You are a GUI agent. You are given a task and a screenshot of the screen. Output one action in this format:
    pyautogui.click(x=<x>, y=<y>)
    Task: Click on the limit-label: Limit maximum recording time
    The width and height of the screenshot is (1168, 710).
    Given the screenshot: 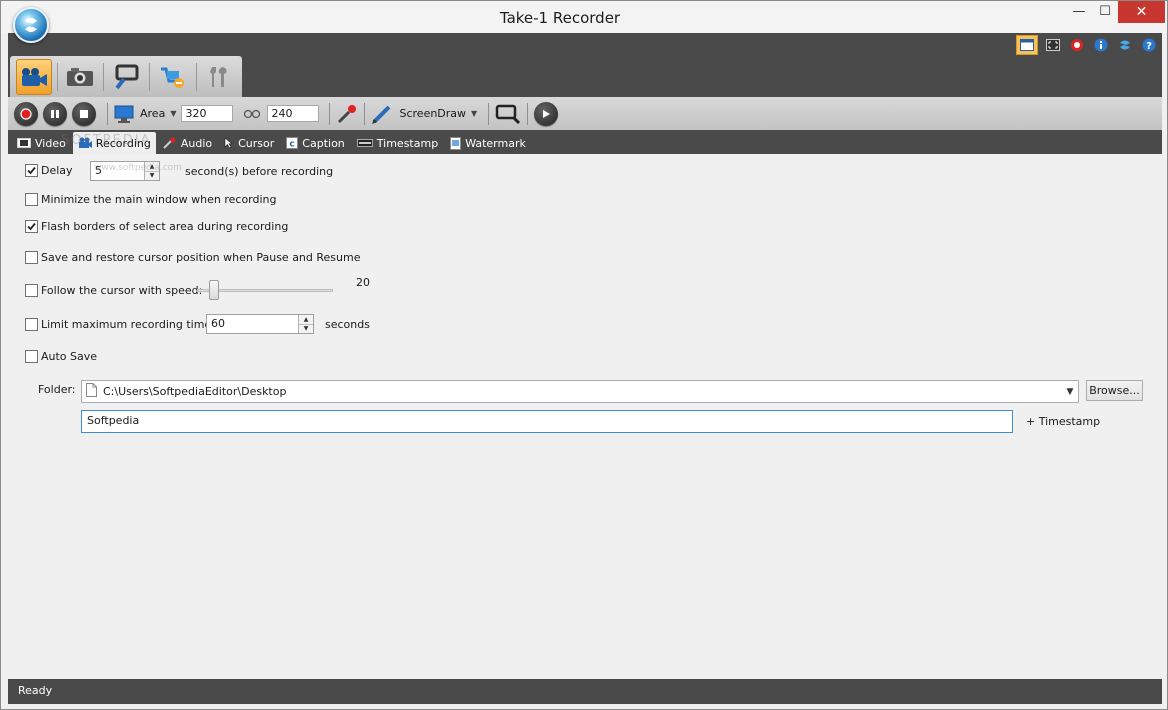 What is the action you would take?
    pyautogui.click(x=126, y=324)
    